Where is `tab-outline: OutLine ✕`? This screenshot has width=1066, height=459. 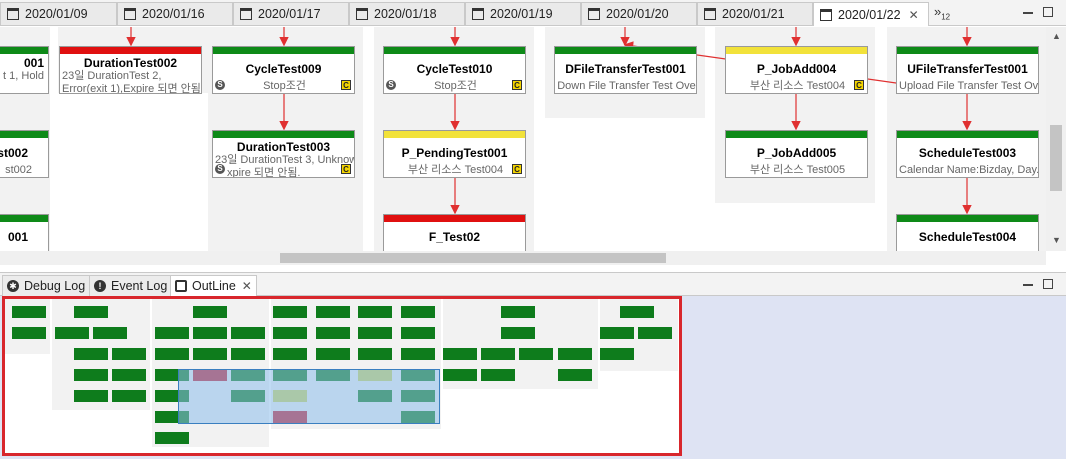 tab-outline: OutLine ✕ is located at coordinates (213, 285).